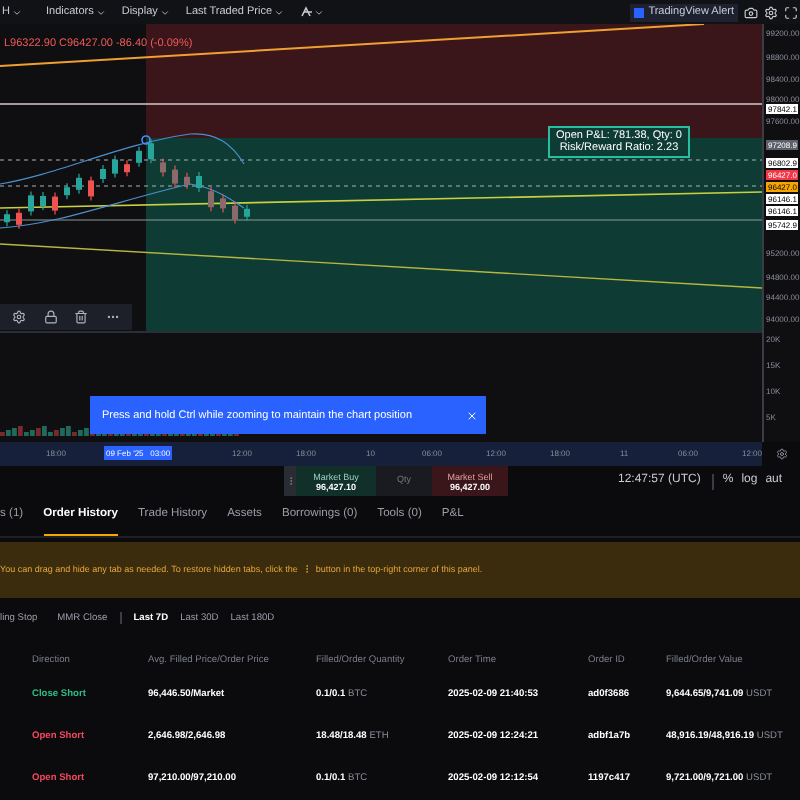 The width and height of the screenshot is (800, 800). What do you see at coordinates (290, 481) in the screenshot?
I see `grip-icon` at bounding box center [290, 481].